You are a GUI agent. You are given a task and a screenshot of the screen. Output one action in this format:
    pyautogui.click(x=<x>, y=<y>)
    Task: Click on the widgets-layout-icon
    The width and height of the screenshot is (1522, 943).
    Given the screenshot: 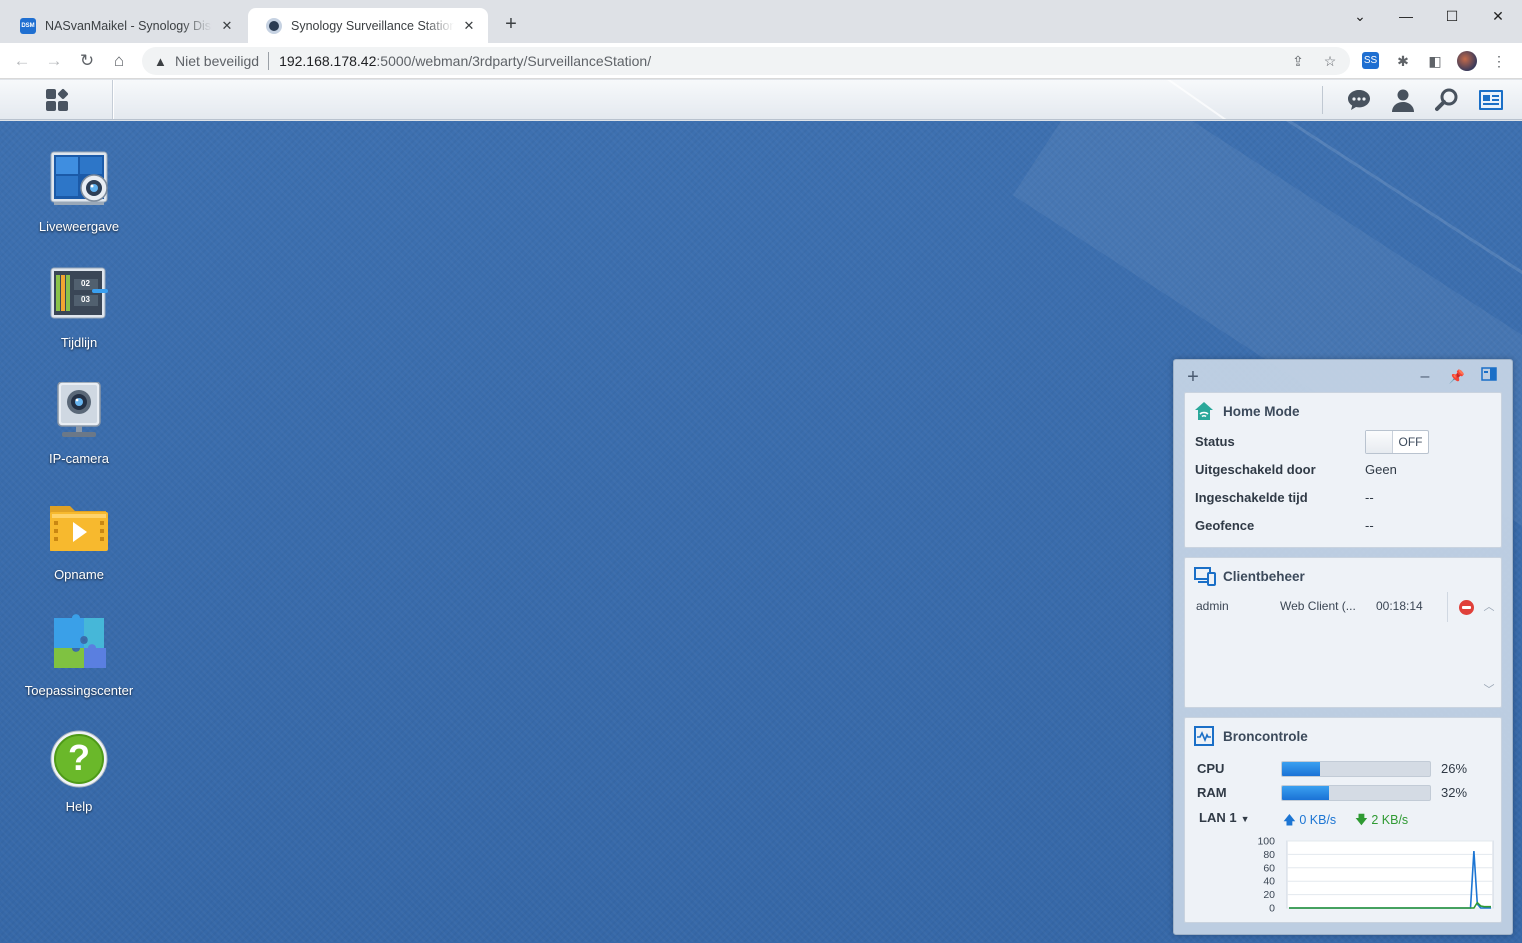 What is the action you would take?
    pyautogui.click(x=1489, y=377)
    